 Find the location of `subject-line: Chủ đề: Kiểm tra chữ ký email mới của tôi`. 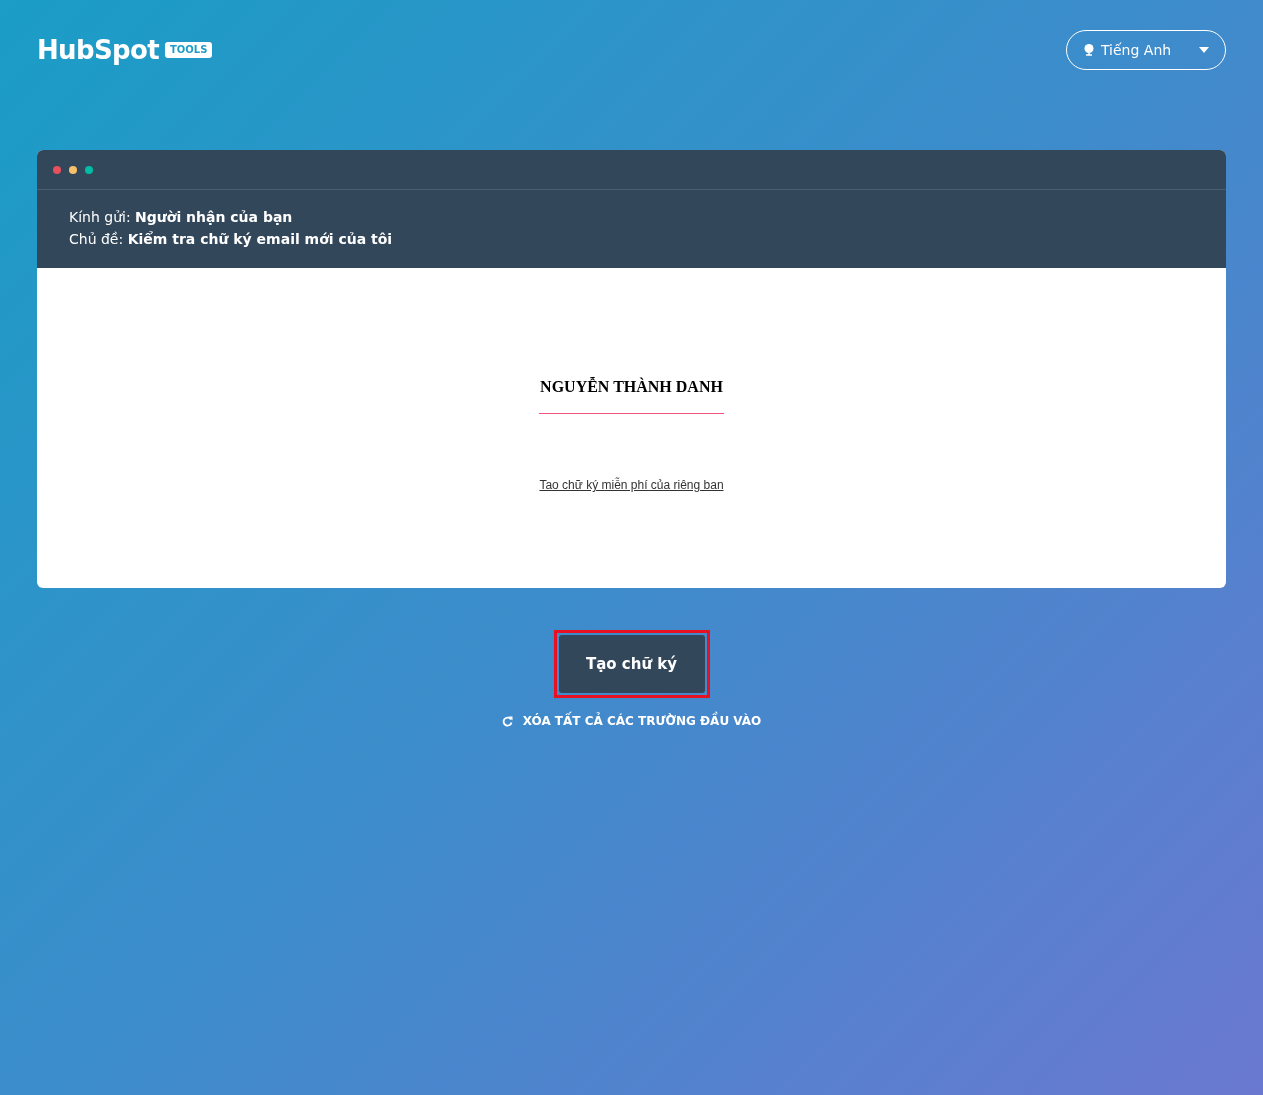

subject-line: Chủ đề: Kiểm tra chữ ký email mới của tôi is located at coordinates (231, 239).